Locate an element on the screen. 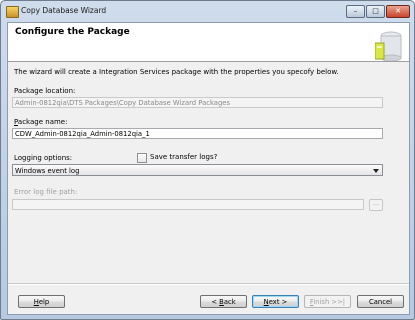 The image size is (415, 320). finish-button: Finish >>| is located at coordinates (327, 301).